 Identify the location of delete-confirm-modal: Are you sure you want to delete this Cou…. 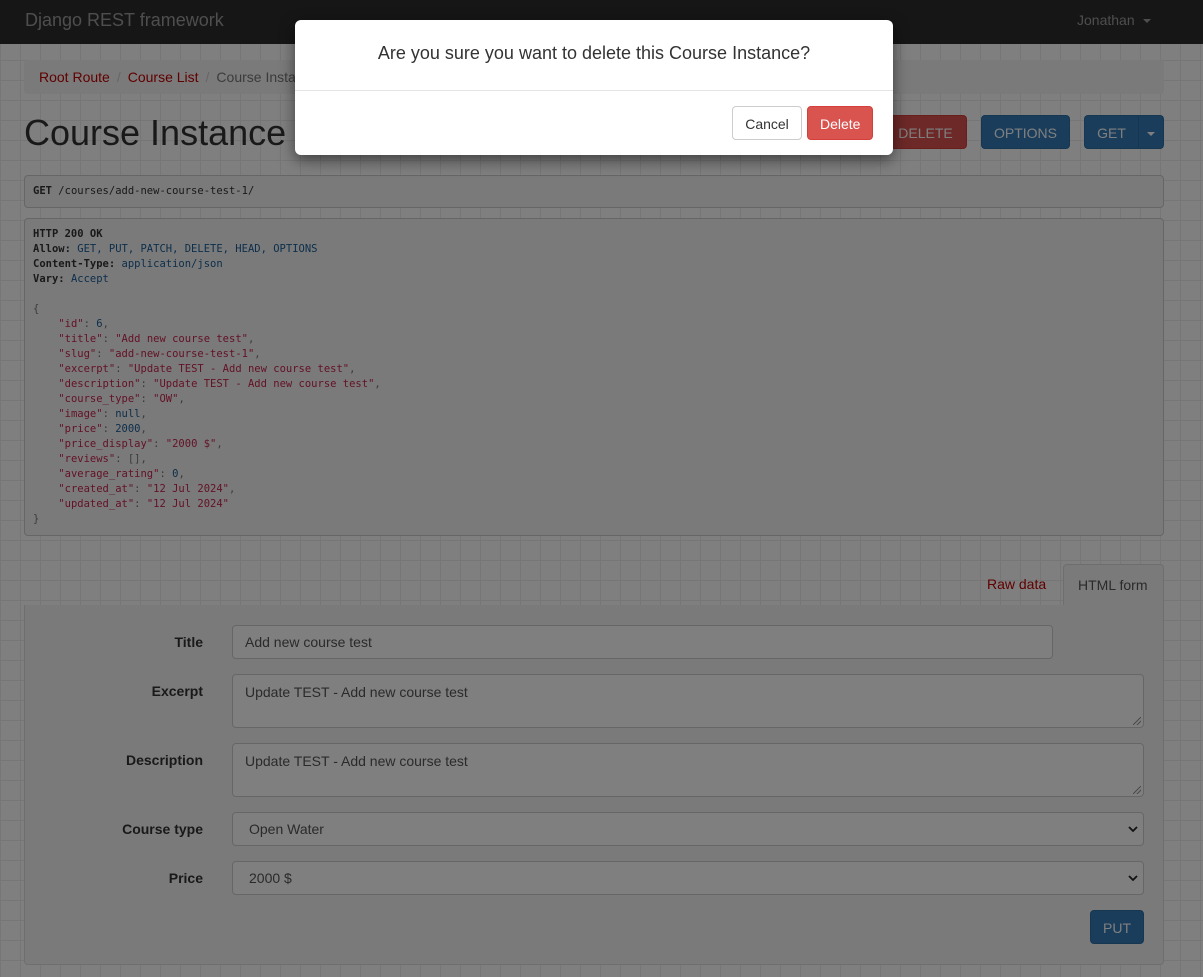
(594, 87).